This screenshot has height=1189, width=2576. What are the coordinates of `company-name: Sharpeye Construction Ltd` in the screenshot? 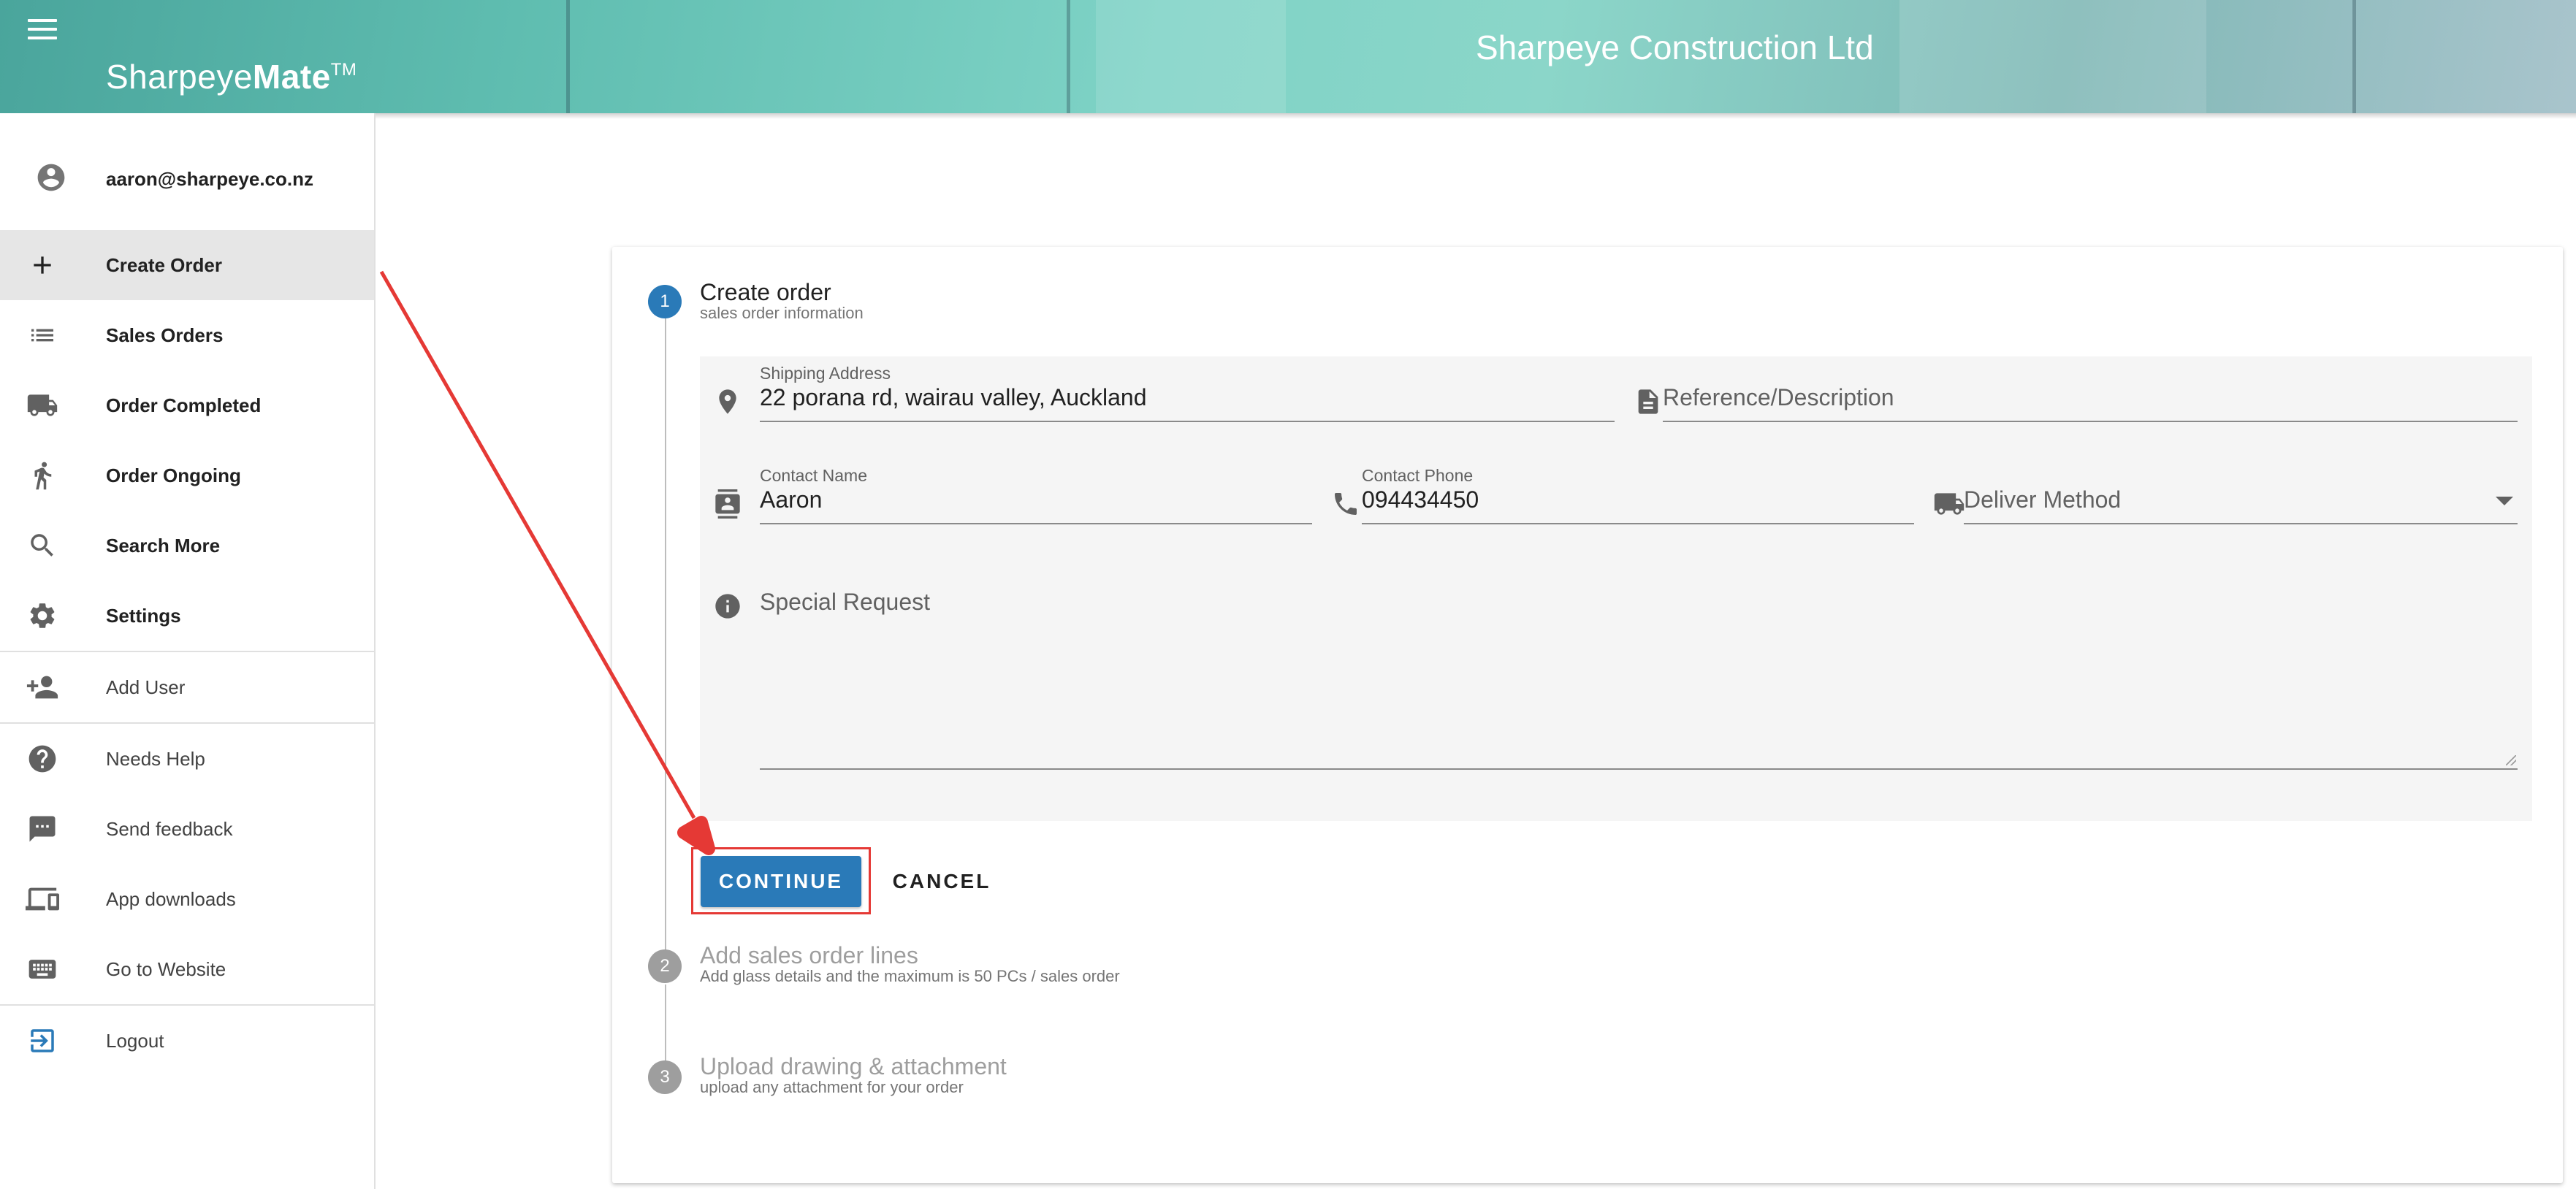 It's located at (1675, 47).